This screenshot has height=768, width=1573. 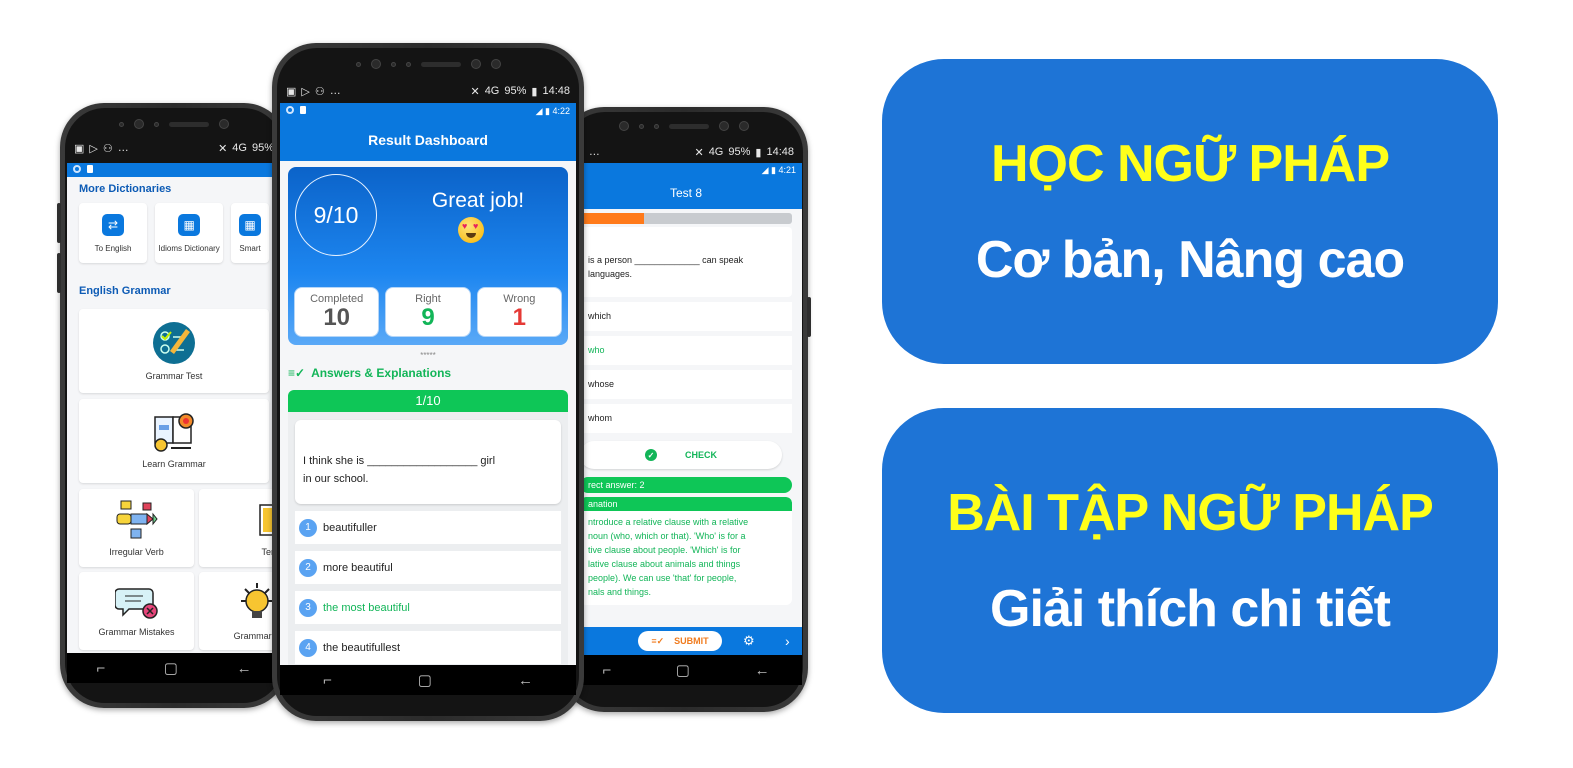 What do you see at coordinates (174, 569) in the screenshot?
I see `grammar-grid: Irregular Verb Tense Summ` at bounding box center [174, 569].